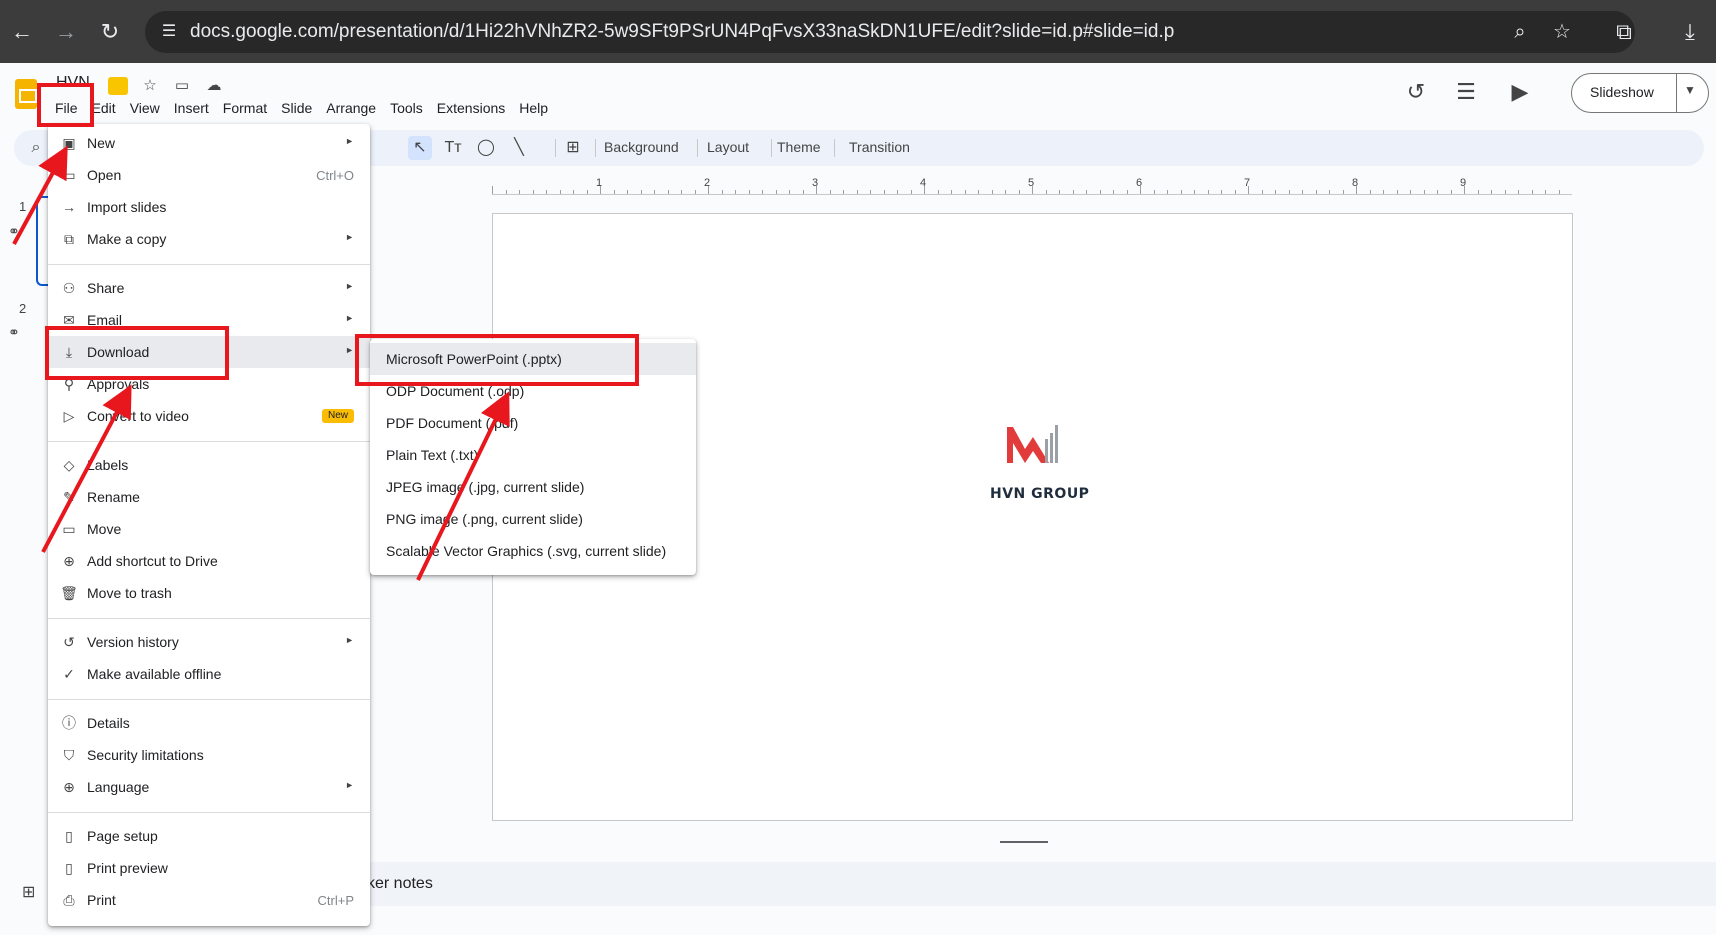  What do you see at coordinates (209, 642) in the screenshot?
I see `menu-item-version-history: ↺ Version history ►` at bounding box center [209, 642].